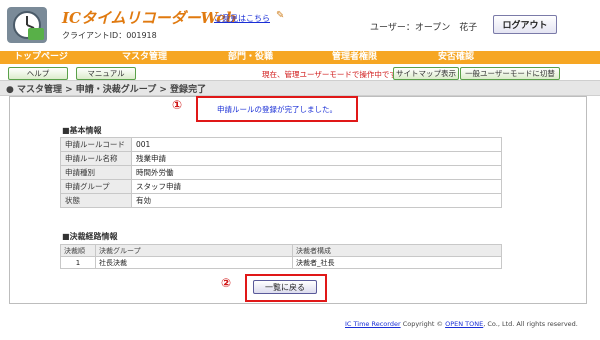  What do you see at coordinates (149, 18) in the screenshot?
I see `app-title: ICタイムリコーダーWeb` at bounding box center [149, 18].